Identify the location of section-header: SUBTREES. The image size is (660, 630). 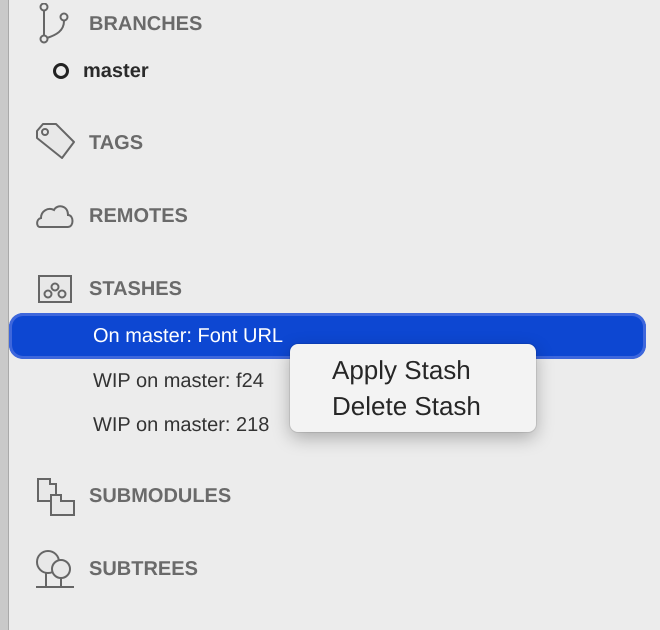
(143, 569).